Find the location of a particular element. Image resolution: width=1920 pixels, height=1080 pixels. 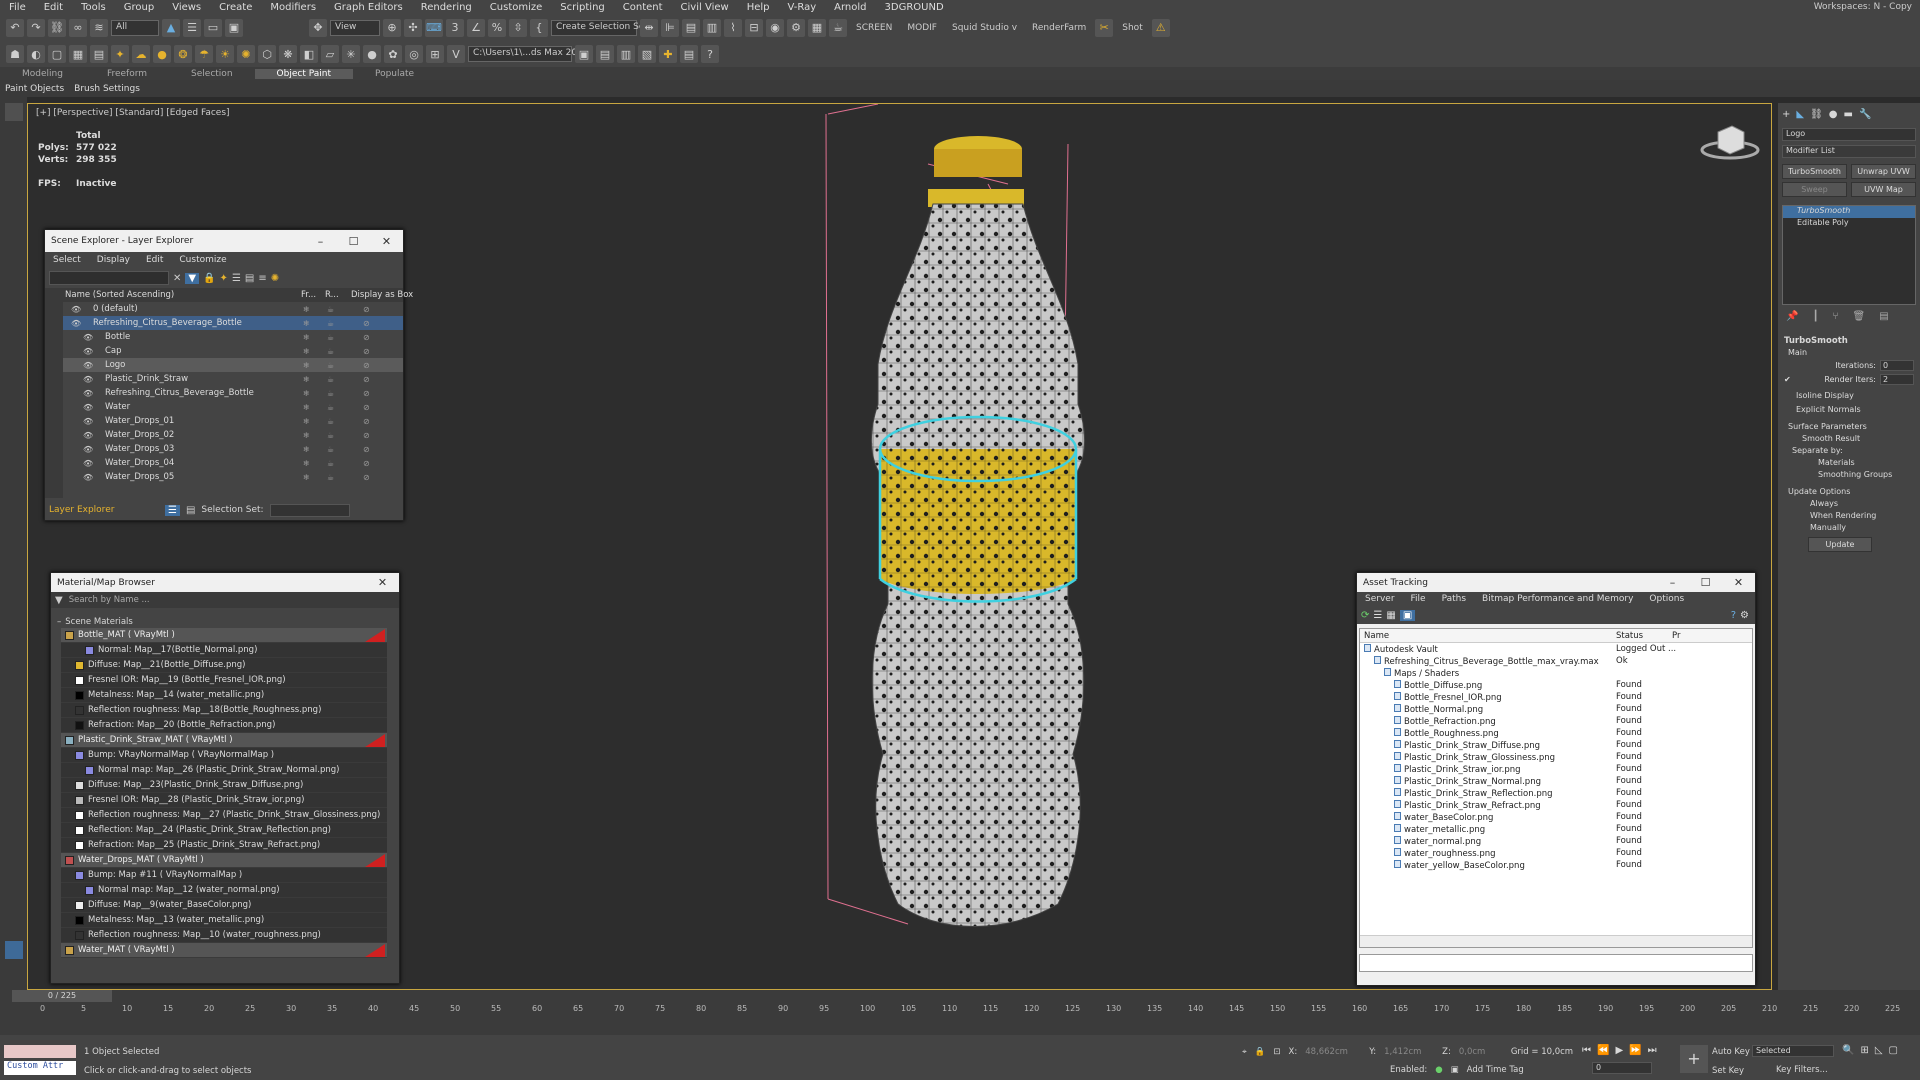

archive-icon: ▥ is located at coordinates (626, 54).